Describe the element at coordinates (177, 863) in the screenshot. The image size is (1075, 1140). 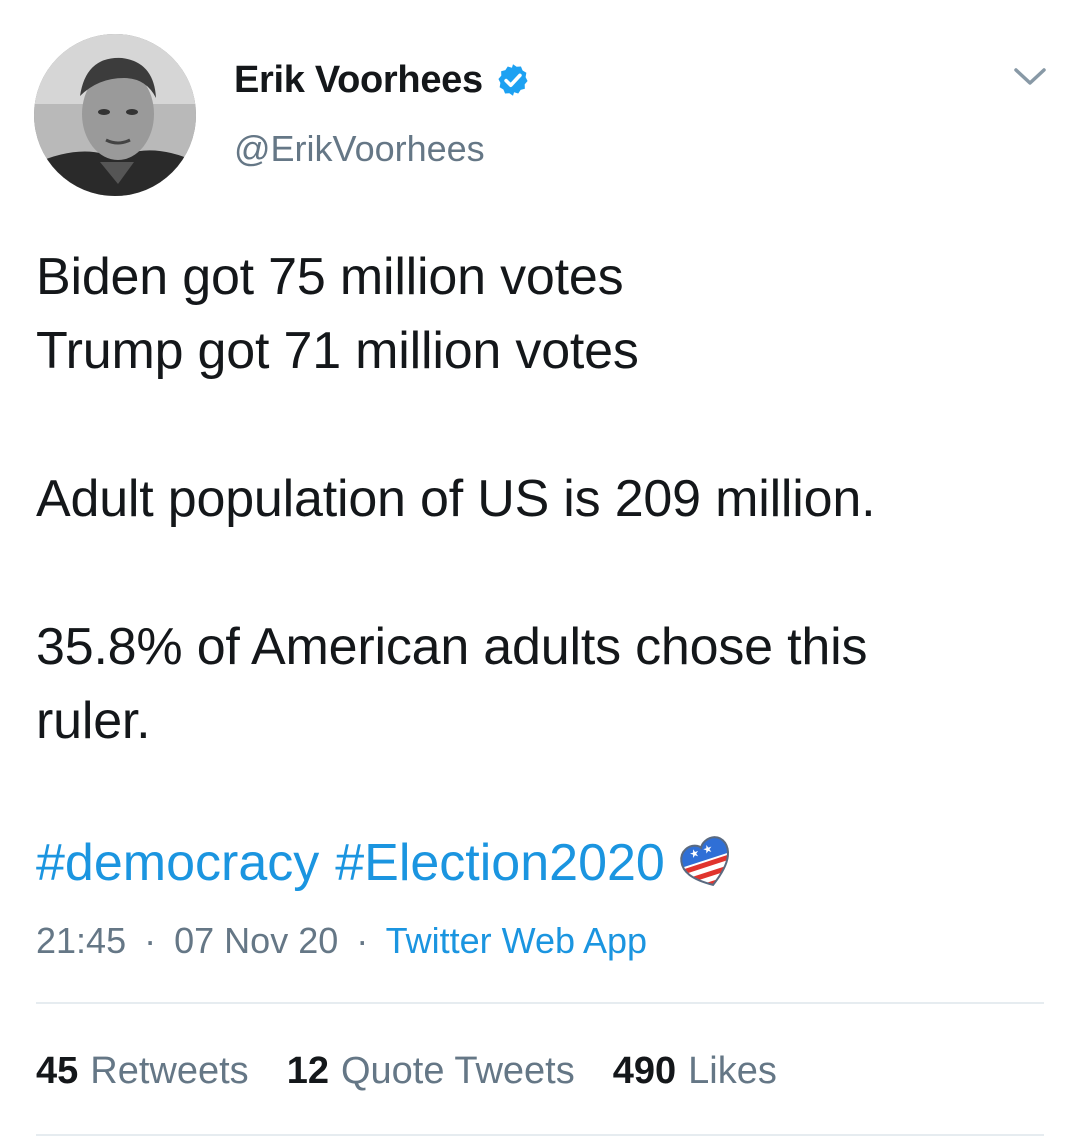
I see `hashtag-democracy-link: #democracy` at that location.